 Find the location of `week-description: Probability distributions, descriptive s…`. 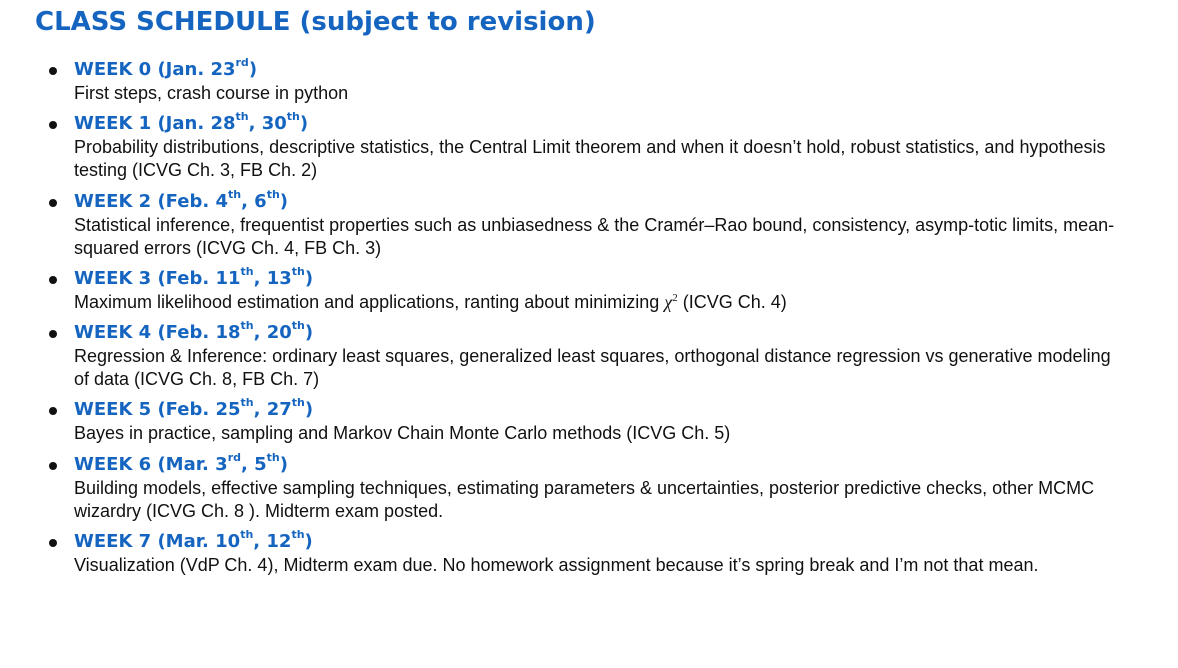

week-description: Probability distributions, descriptive s… is located at coordinates (590, 159).